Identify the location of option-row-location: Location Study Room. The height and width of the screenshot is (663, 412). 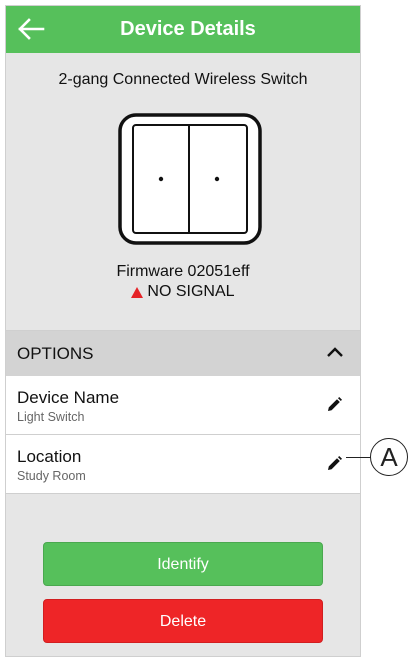
(183, 464).